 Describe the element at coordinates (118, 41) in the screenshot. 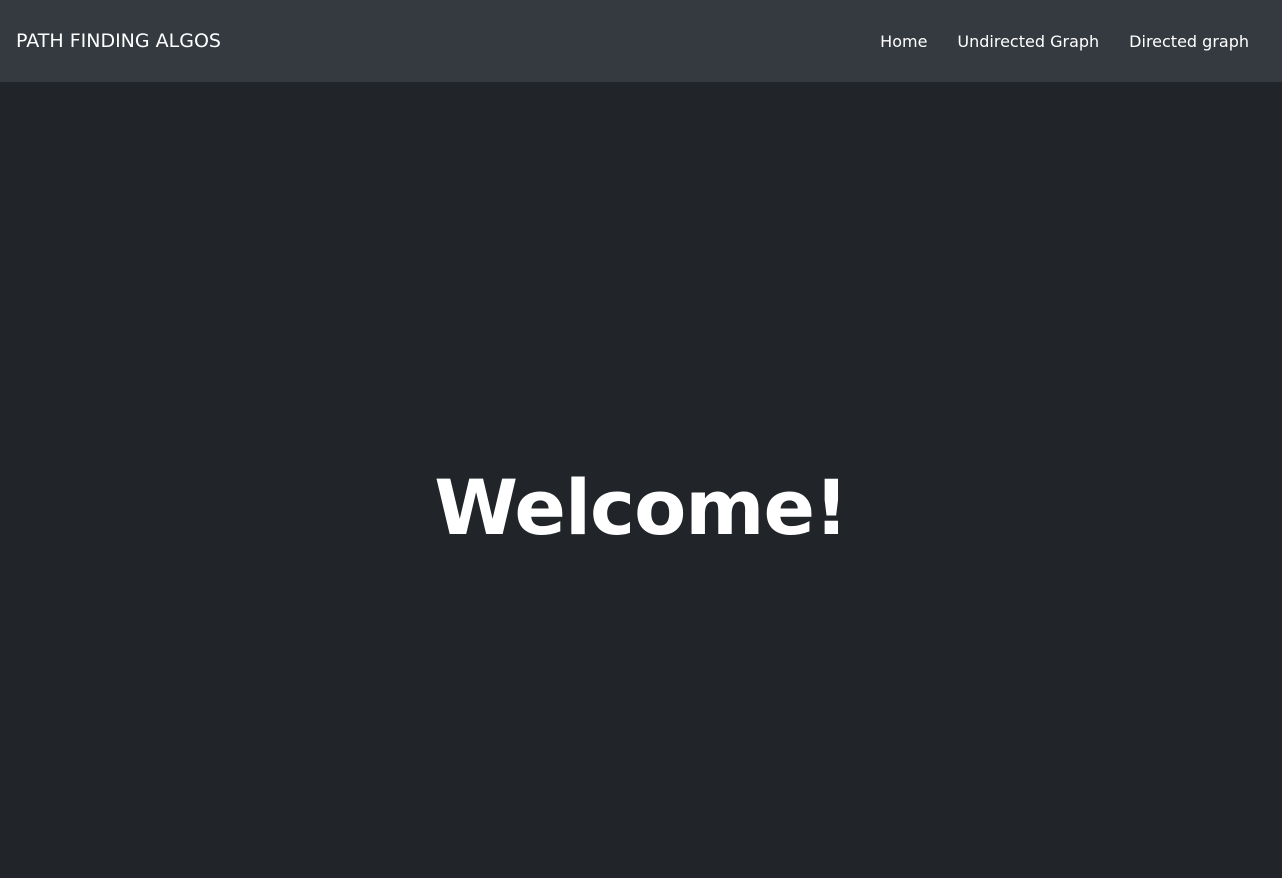

I see `brand-link: PATH FINDING ALGOS` at that location.